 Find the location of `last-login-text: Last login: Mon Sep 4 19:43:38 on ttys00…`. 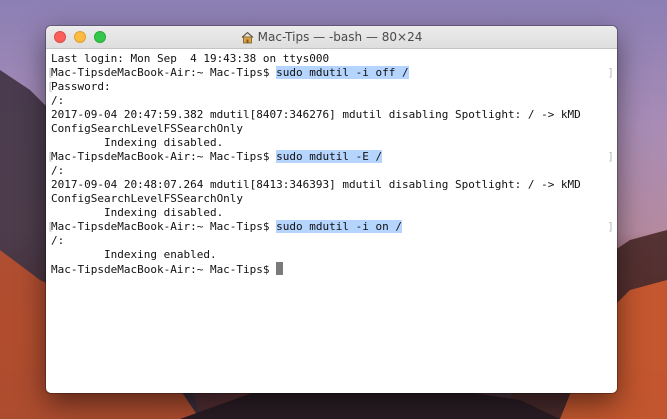

last-login-text: Last login: Mon Sep 4 19:43:38 on ttys00… is located at coordinates (190, 58).